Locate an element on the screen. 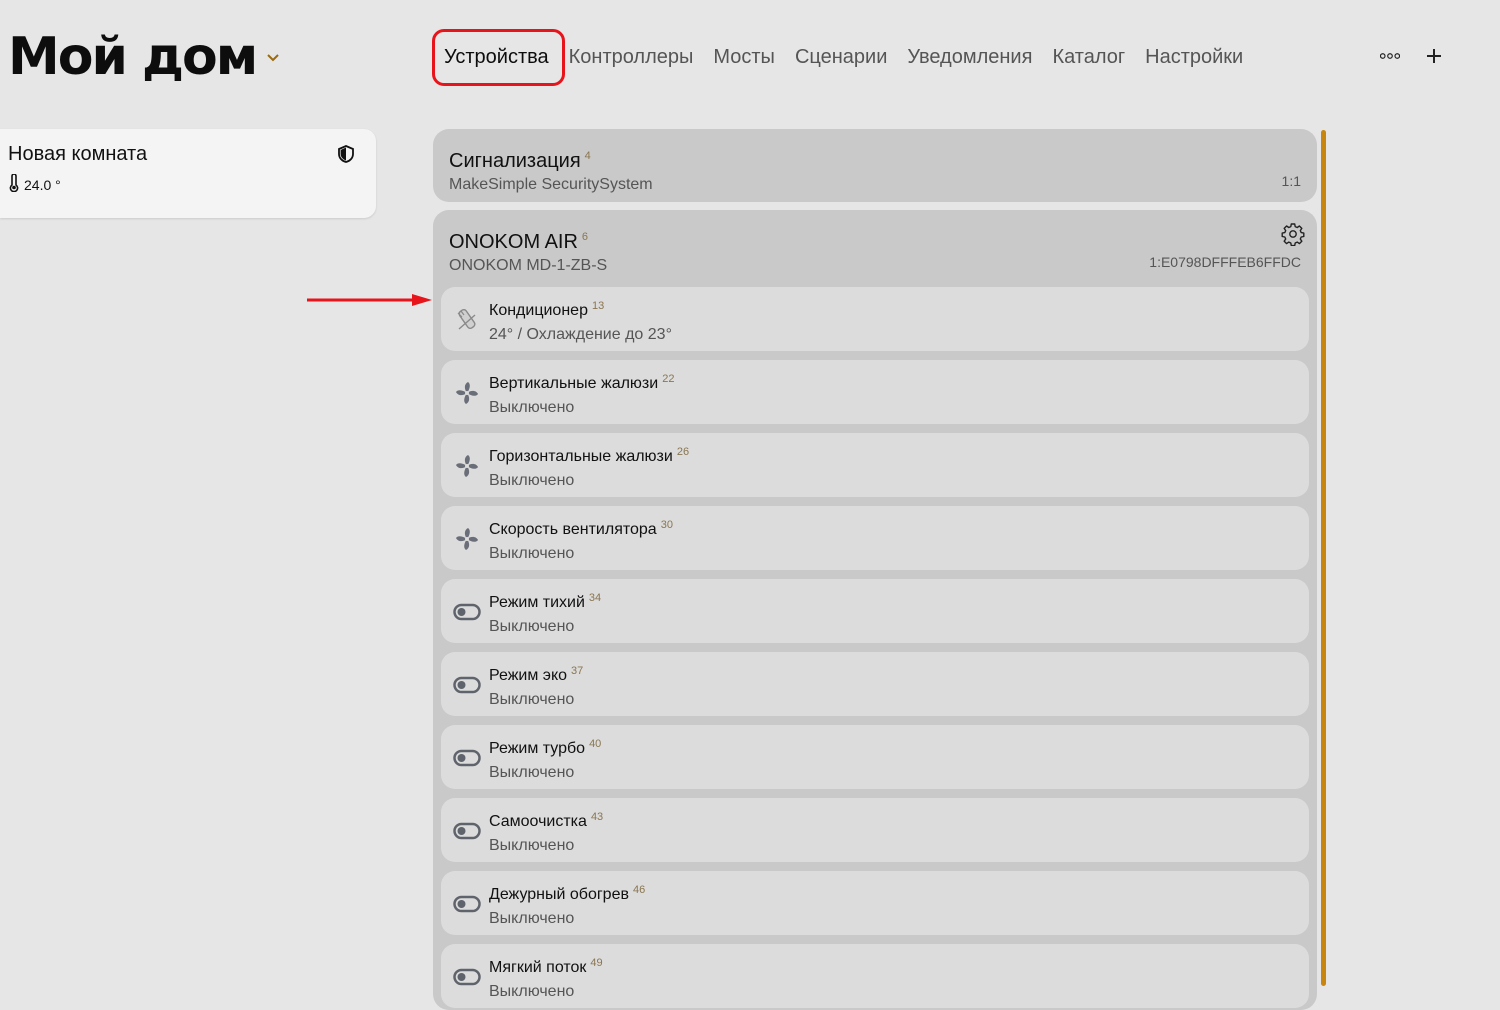 The image size is (1500, 1010). device-number: 46 is located at coordinates (639, 890).